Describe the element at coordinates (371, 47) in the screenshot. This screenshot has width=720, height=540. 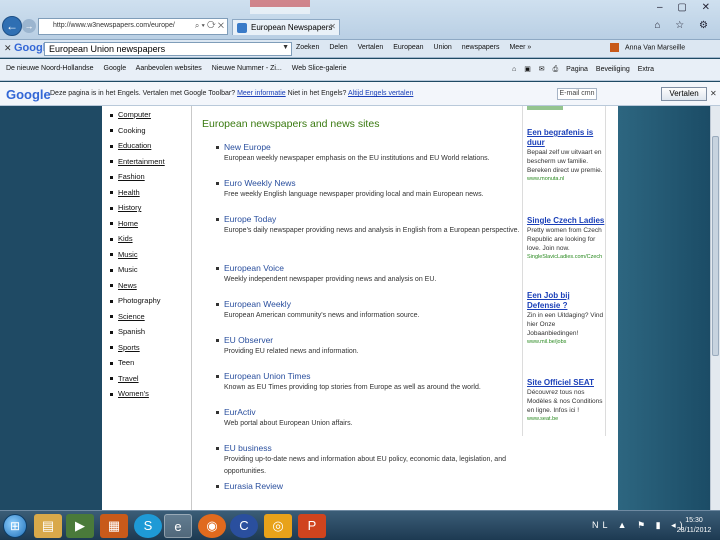
I see `toolbar-item-vertalen: Vertalen` at that location.